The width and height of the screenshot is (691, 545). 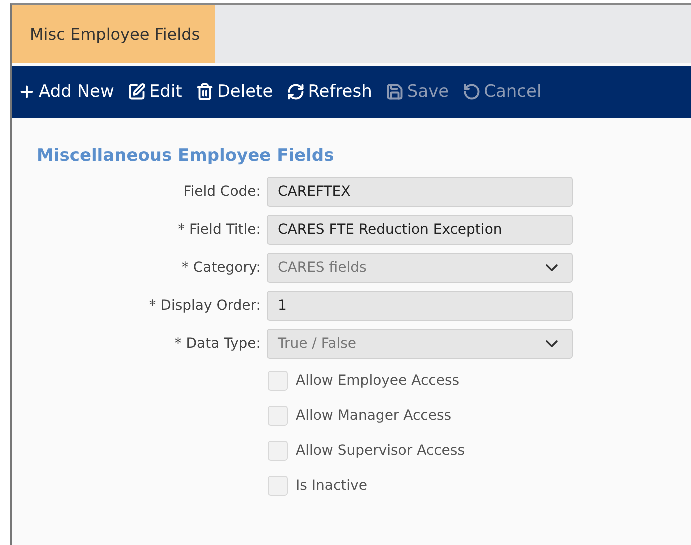 I want to click on undo-icon, so click(x=472, y=92).